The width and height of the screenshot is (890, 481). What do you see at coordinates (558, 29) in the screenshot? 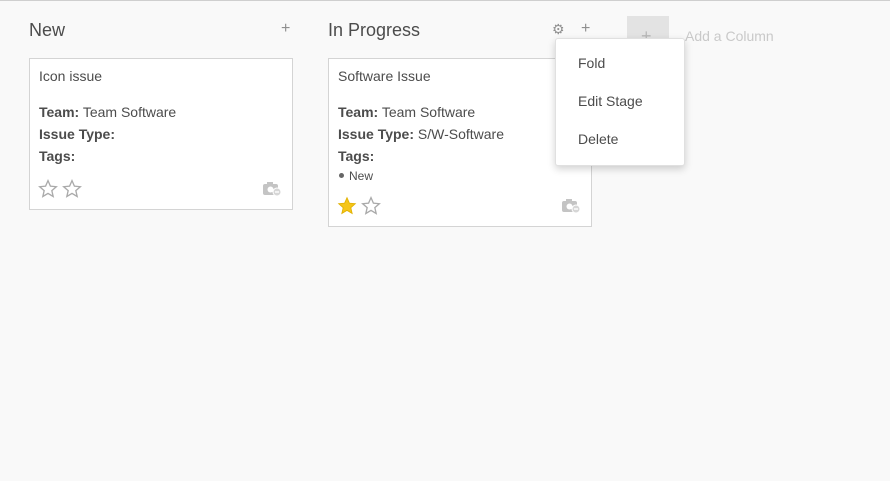
I see `gear-icon: ⚙` at bounding box center [558, 29].